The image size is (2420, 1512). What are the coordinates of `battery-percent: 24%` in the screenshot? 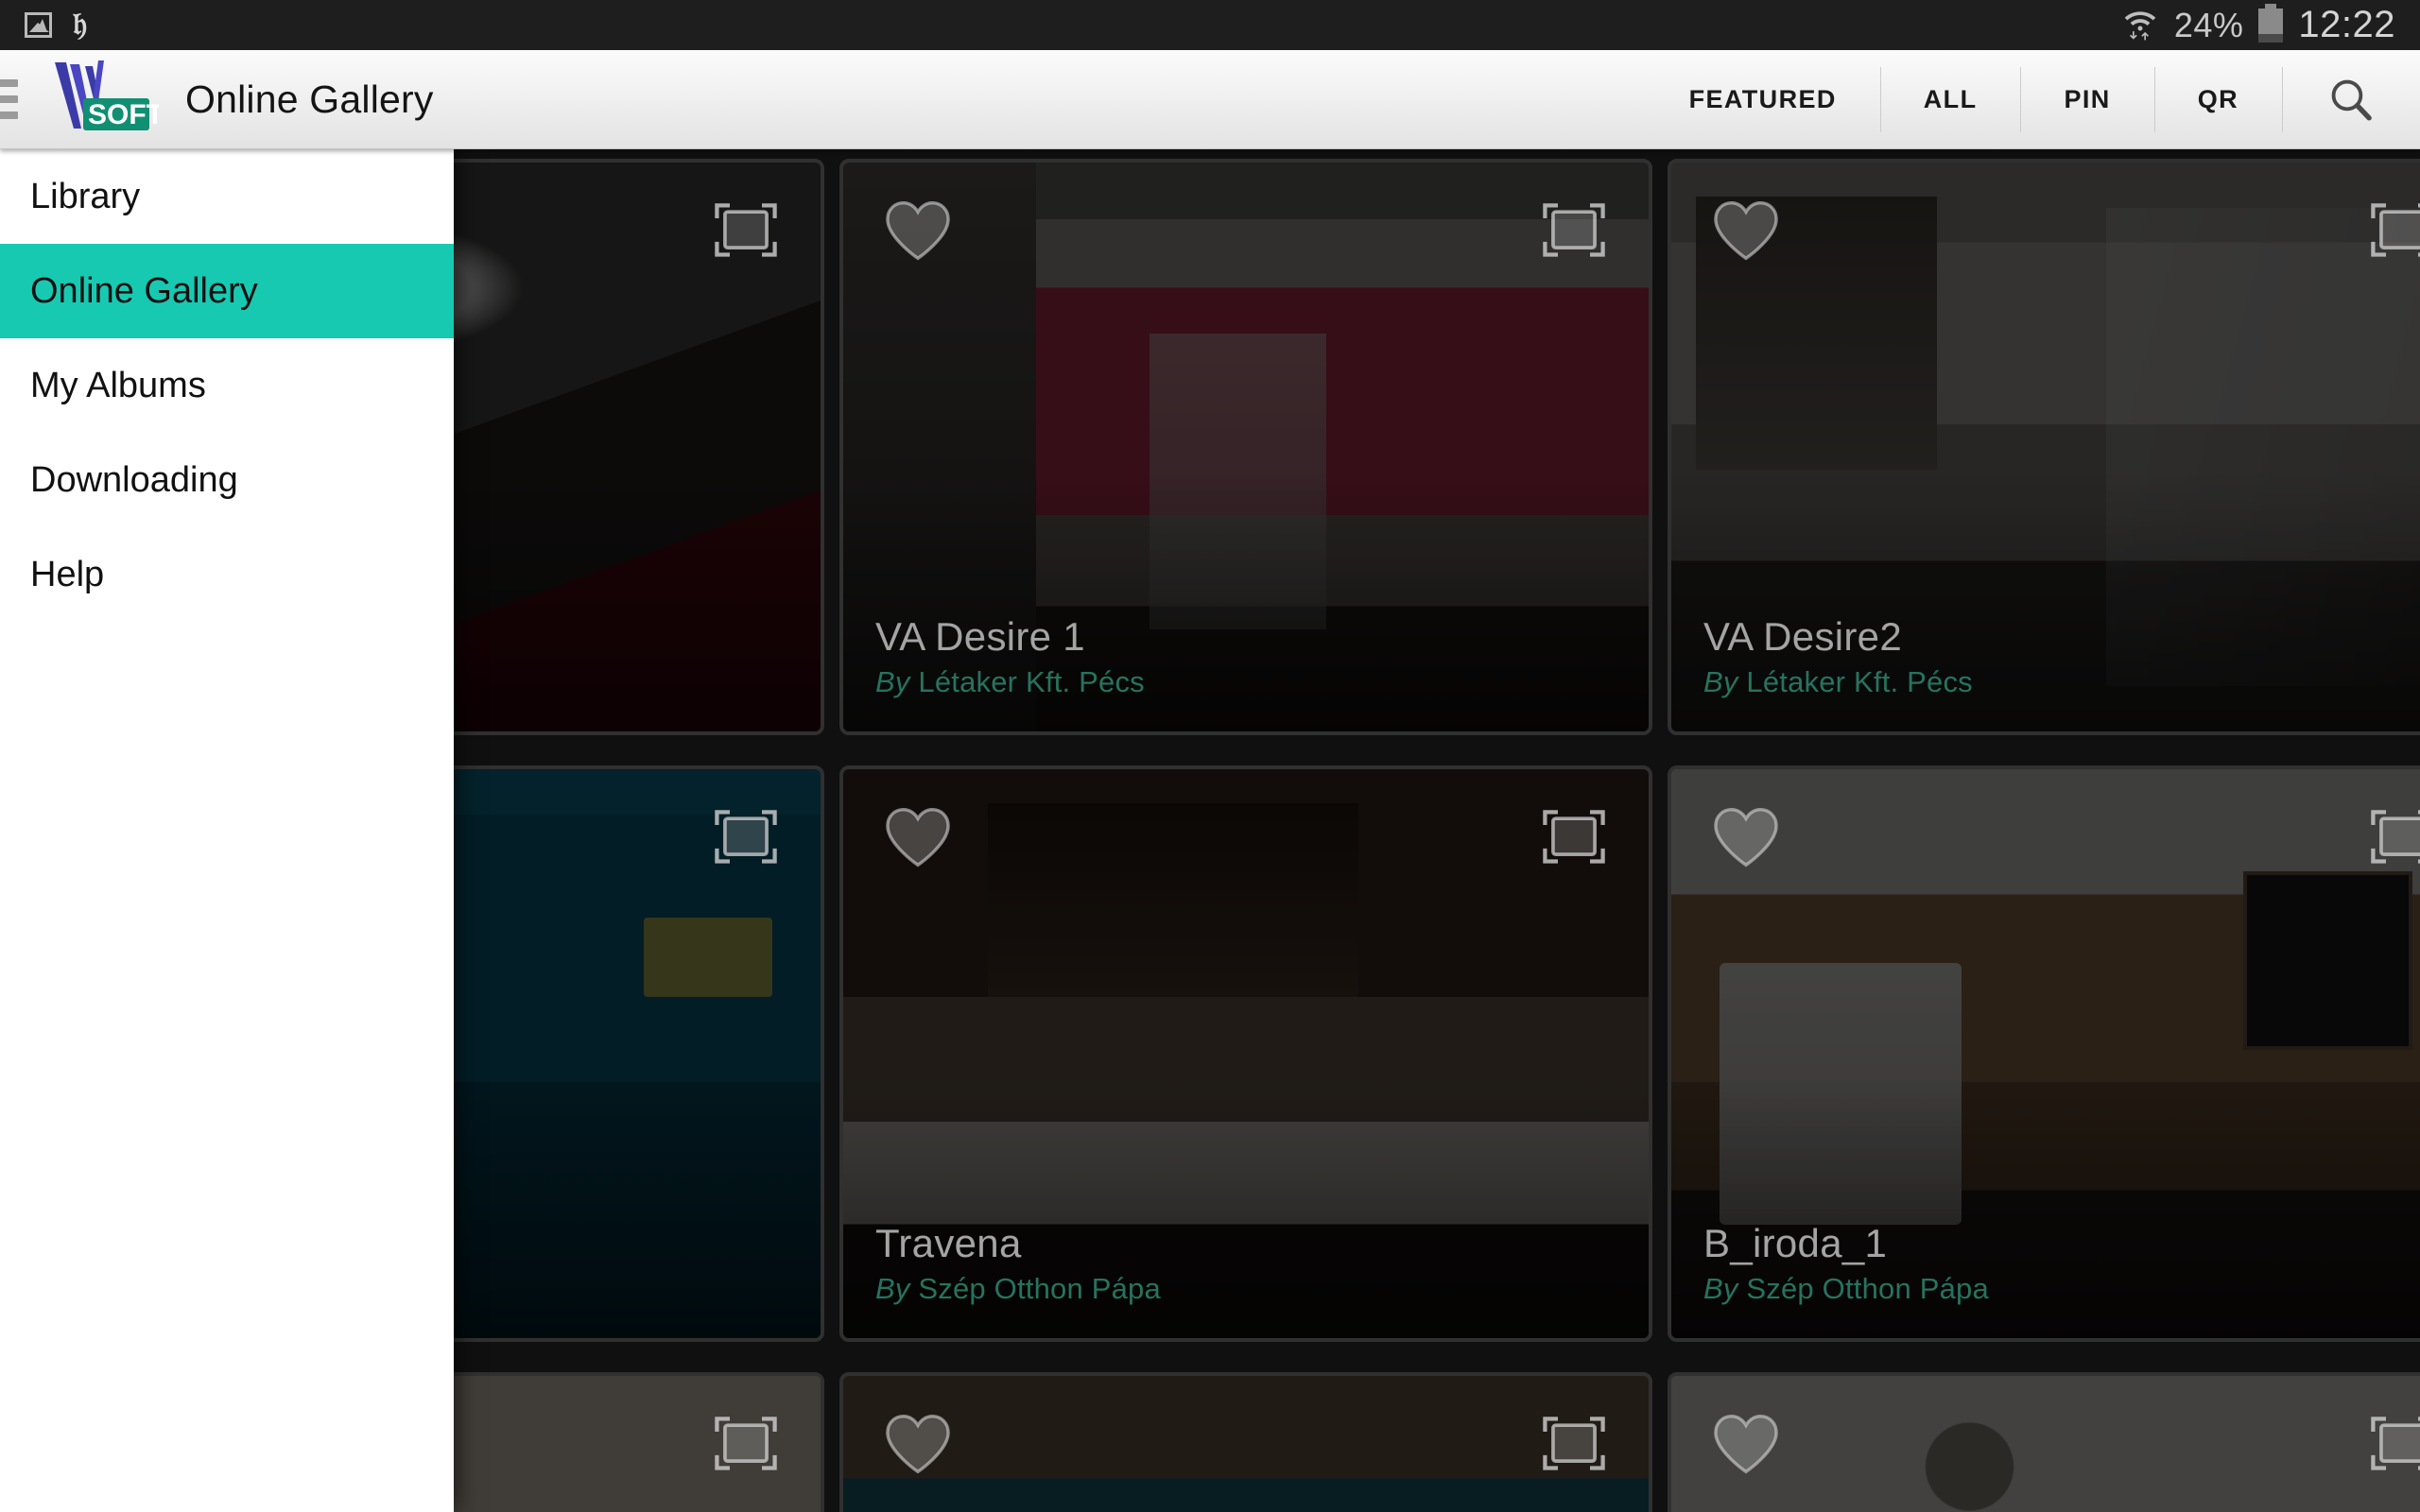 It's located at (2208, 24).